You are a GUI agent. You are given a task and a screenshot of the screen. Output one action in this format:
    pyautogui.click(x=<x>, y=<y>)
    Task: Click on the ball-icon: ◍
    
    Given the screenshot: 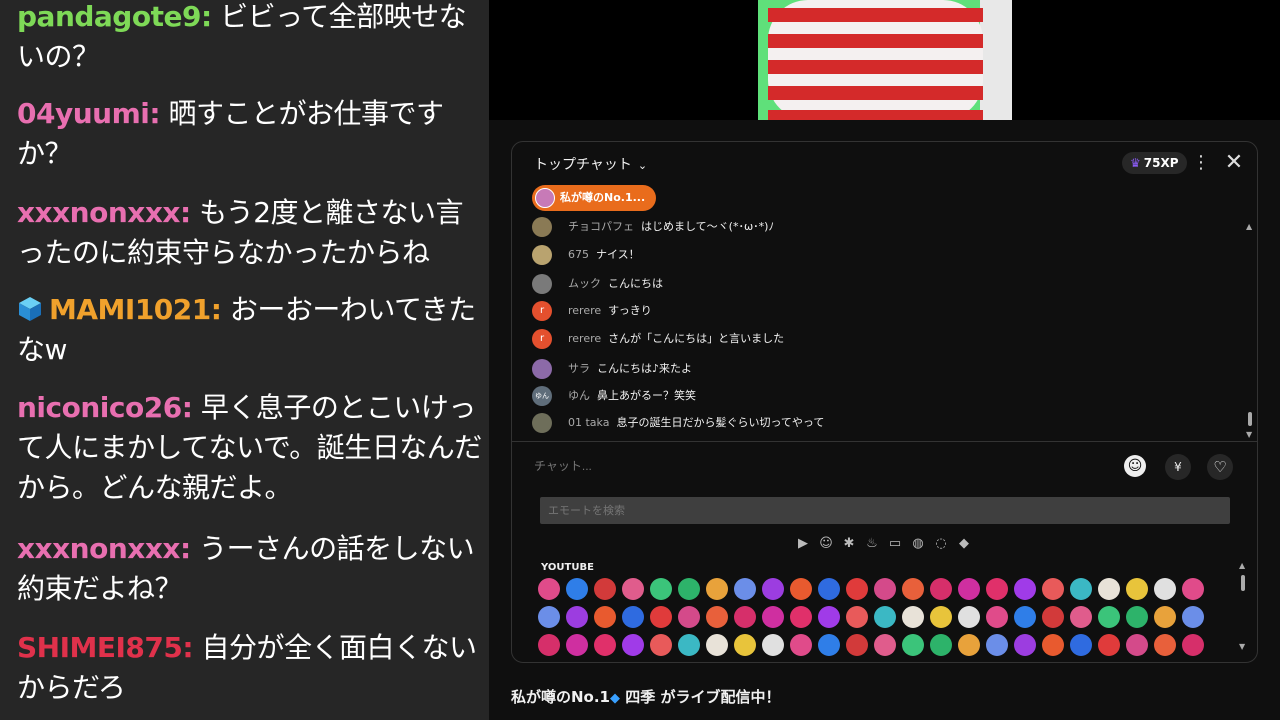 What is the action you would take?
    pyautogui.click(x=918, y=544)
    